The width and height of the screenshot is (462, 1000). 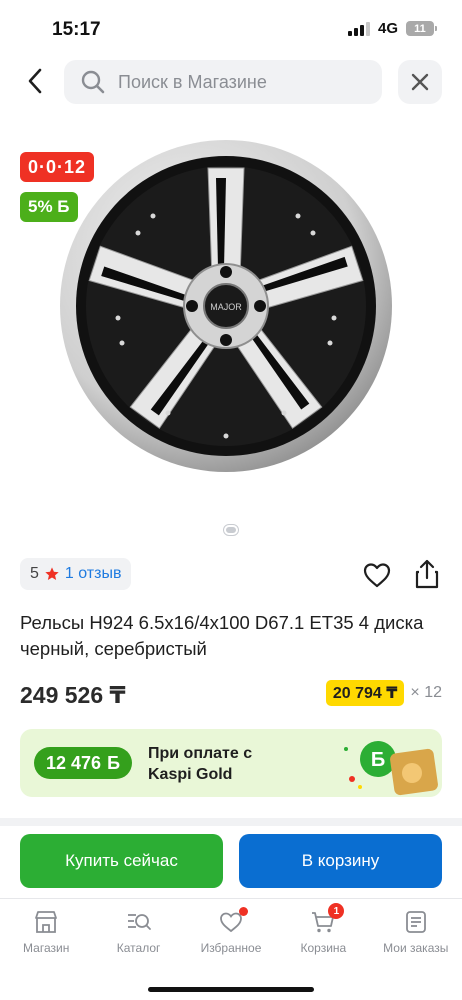 I want to click on network-type: 4G, so click(x=387, y=28).